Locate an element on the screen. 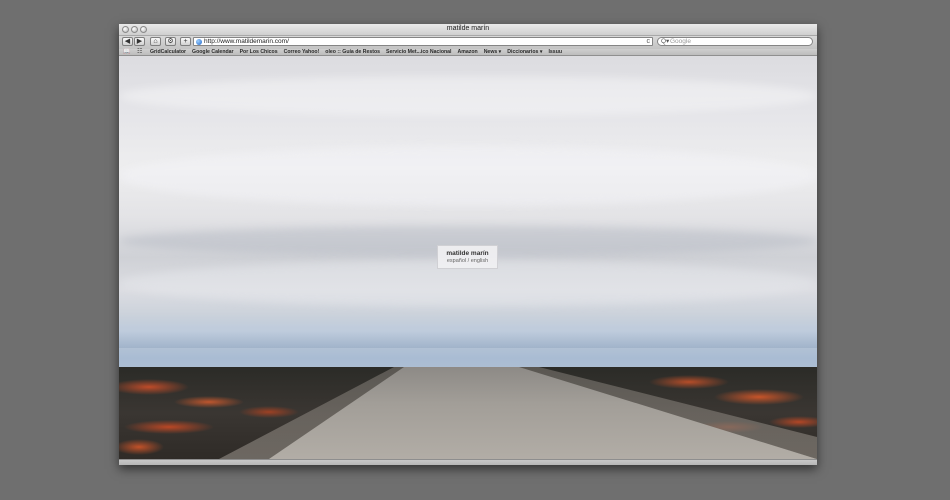 The height and width of the screenshot is (500, 950). search-field: Q▾ Google is located at coordinates (735, 41).